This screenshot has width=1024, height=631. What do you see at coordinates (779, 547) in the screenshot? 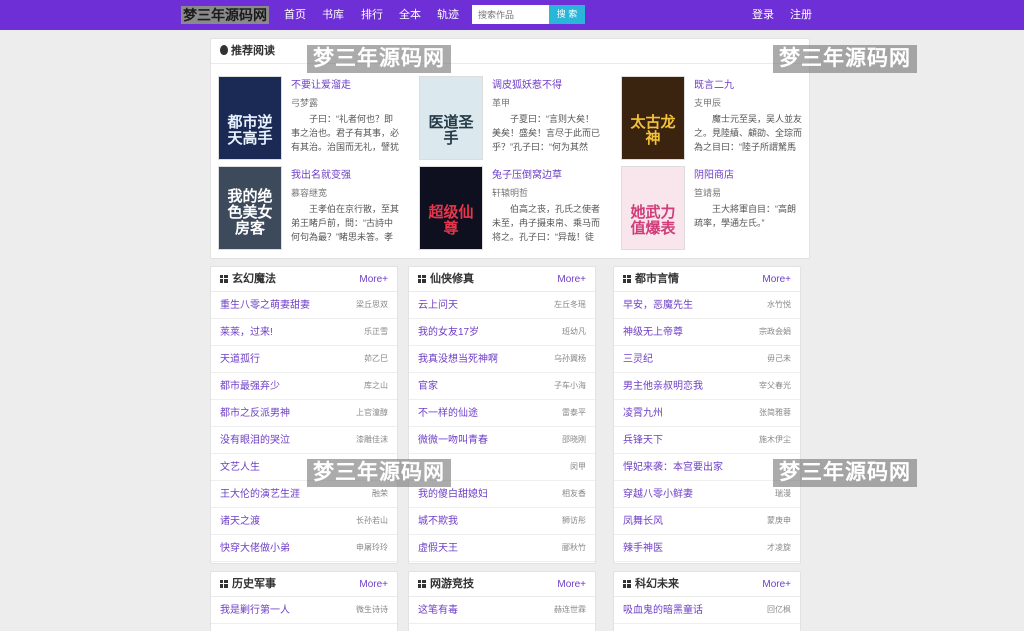
I see `list-item-author: 才凌旋` at bounding box center [779, 547].